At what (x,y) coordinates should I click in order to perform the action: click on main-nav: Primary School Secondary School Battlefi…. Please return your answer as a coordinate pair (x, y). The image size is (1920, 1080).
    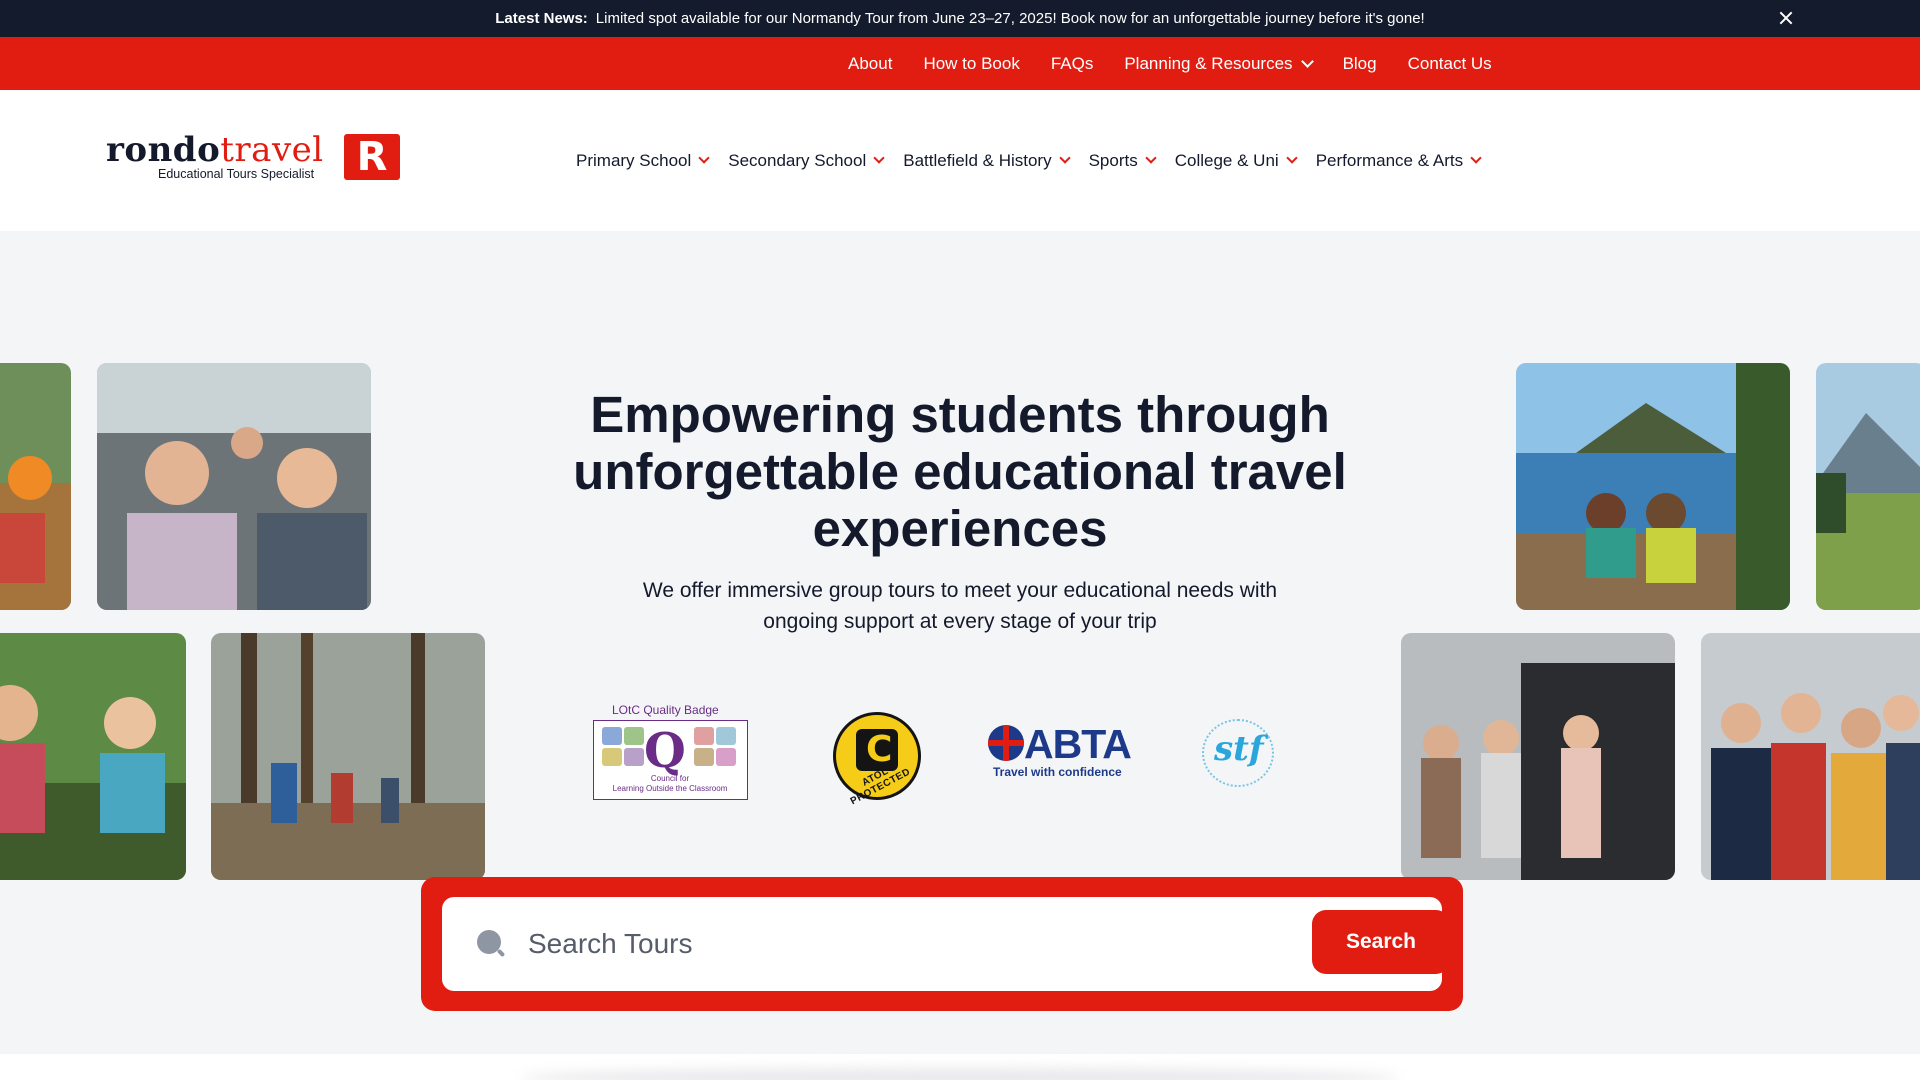
    Looking at the image, I should click on (1029, 160).